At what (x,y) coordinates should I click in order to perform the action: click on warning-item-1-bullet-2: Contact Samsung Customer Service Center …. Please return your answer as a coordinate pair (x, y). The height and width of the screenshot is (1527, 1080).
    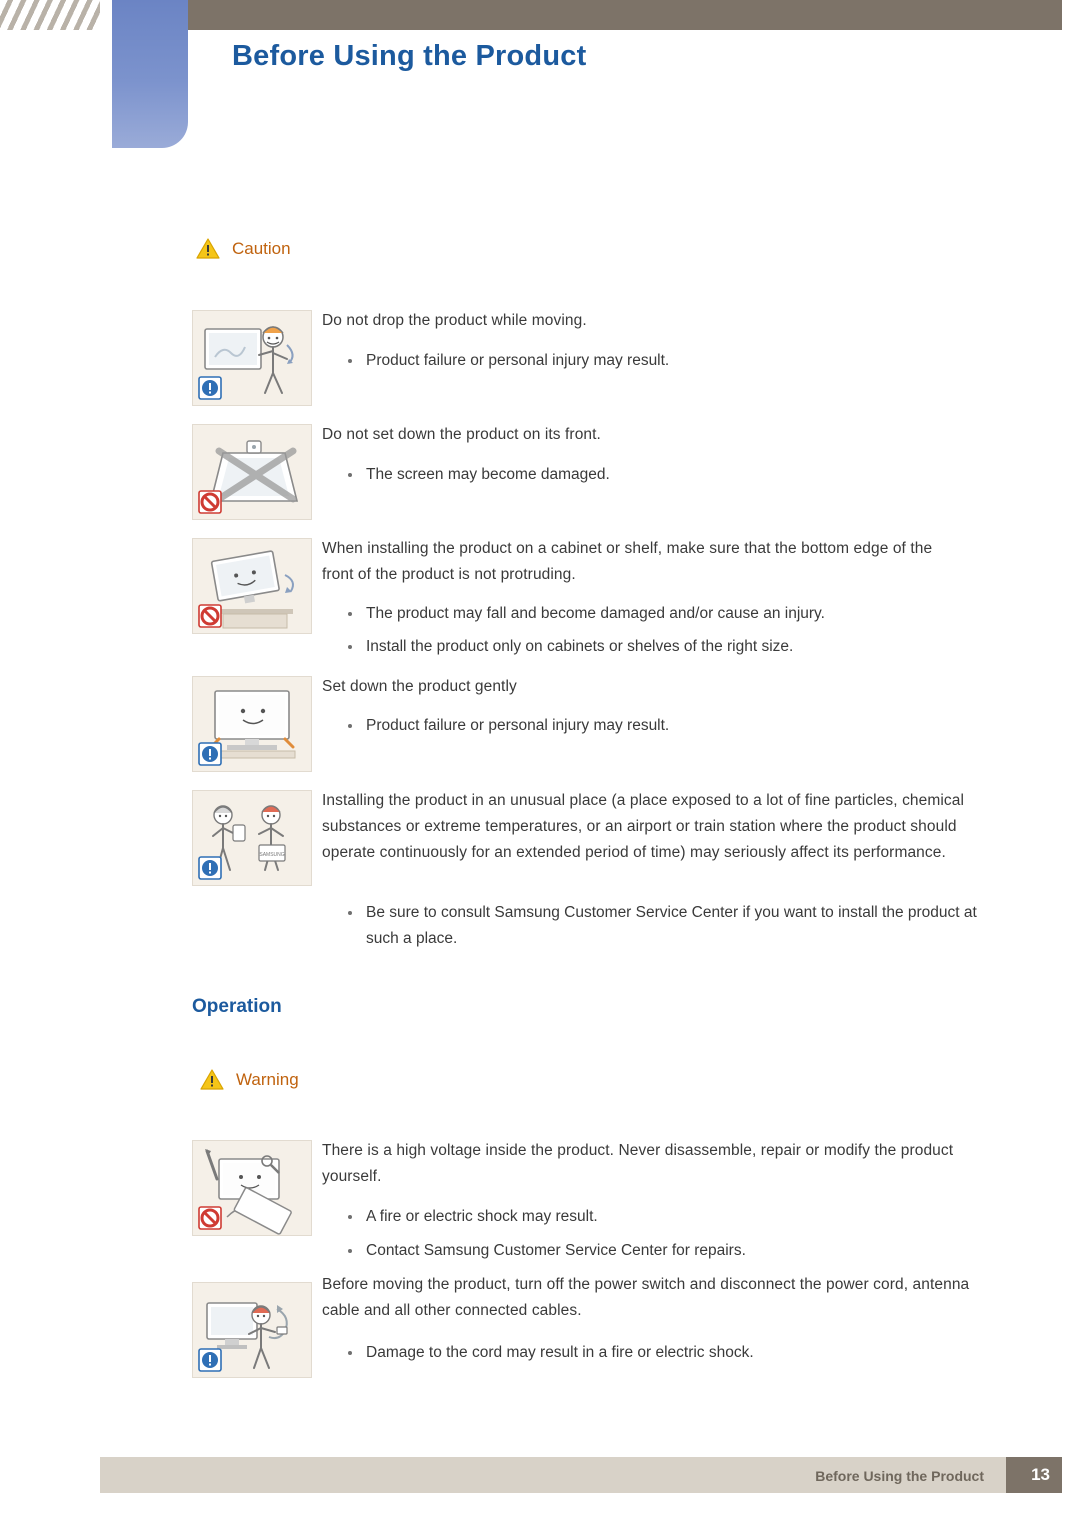
    Looking at the image, I should click on (662, 1251).